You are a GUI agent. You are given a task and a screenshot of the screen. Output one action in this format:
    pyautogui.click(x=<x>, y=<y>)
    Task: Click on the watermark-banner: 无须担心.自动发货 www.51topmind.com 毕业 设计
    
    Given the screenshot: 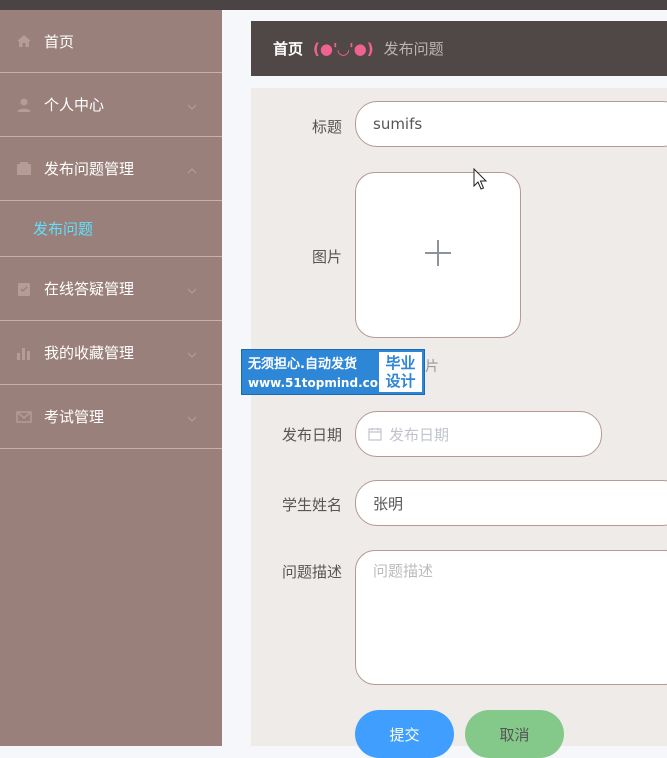 What is the action you would take?
    pyautogui.click(x=333, y=372)
    